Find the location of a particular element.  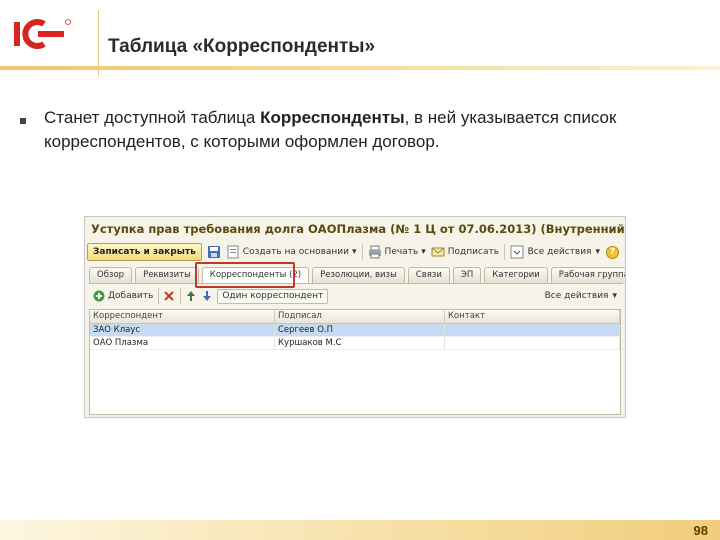

tab-signatures: ЭП is located at coordinates (467, 275).